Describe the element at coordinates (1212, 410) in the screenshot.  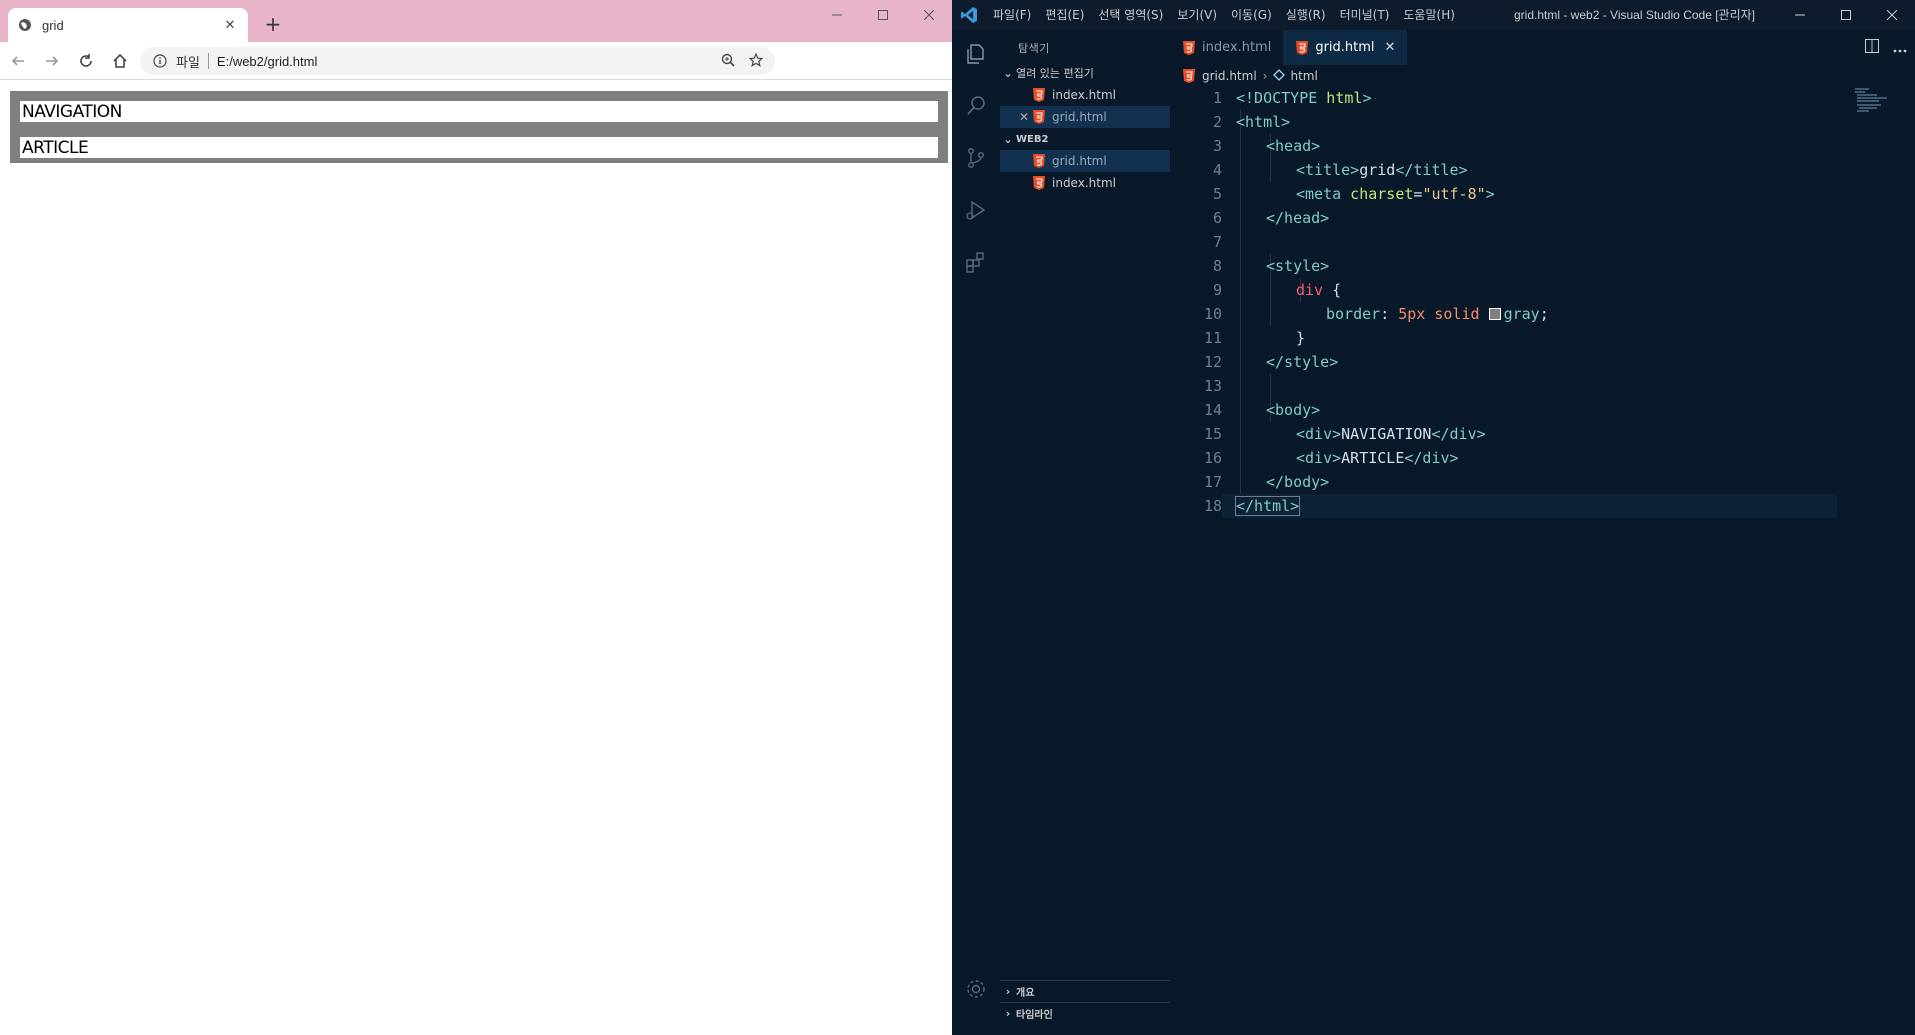
I see `line-number: 14` at that location.